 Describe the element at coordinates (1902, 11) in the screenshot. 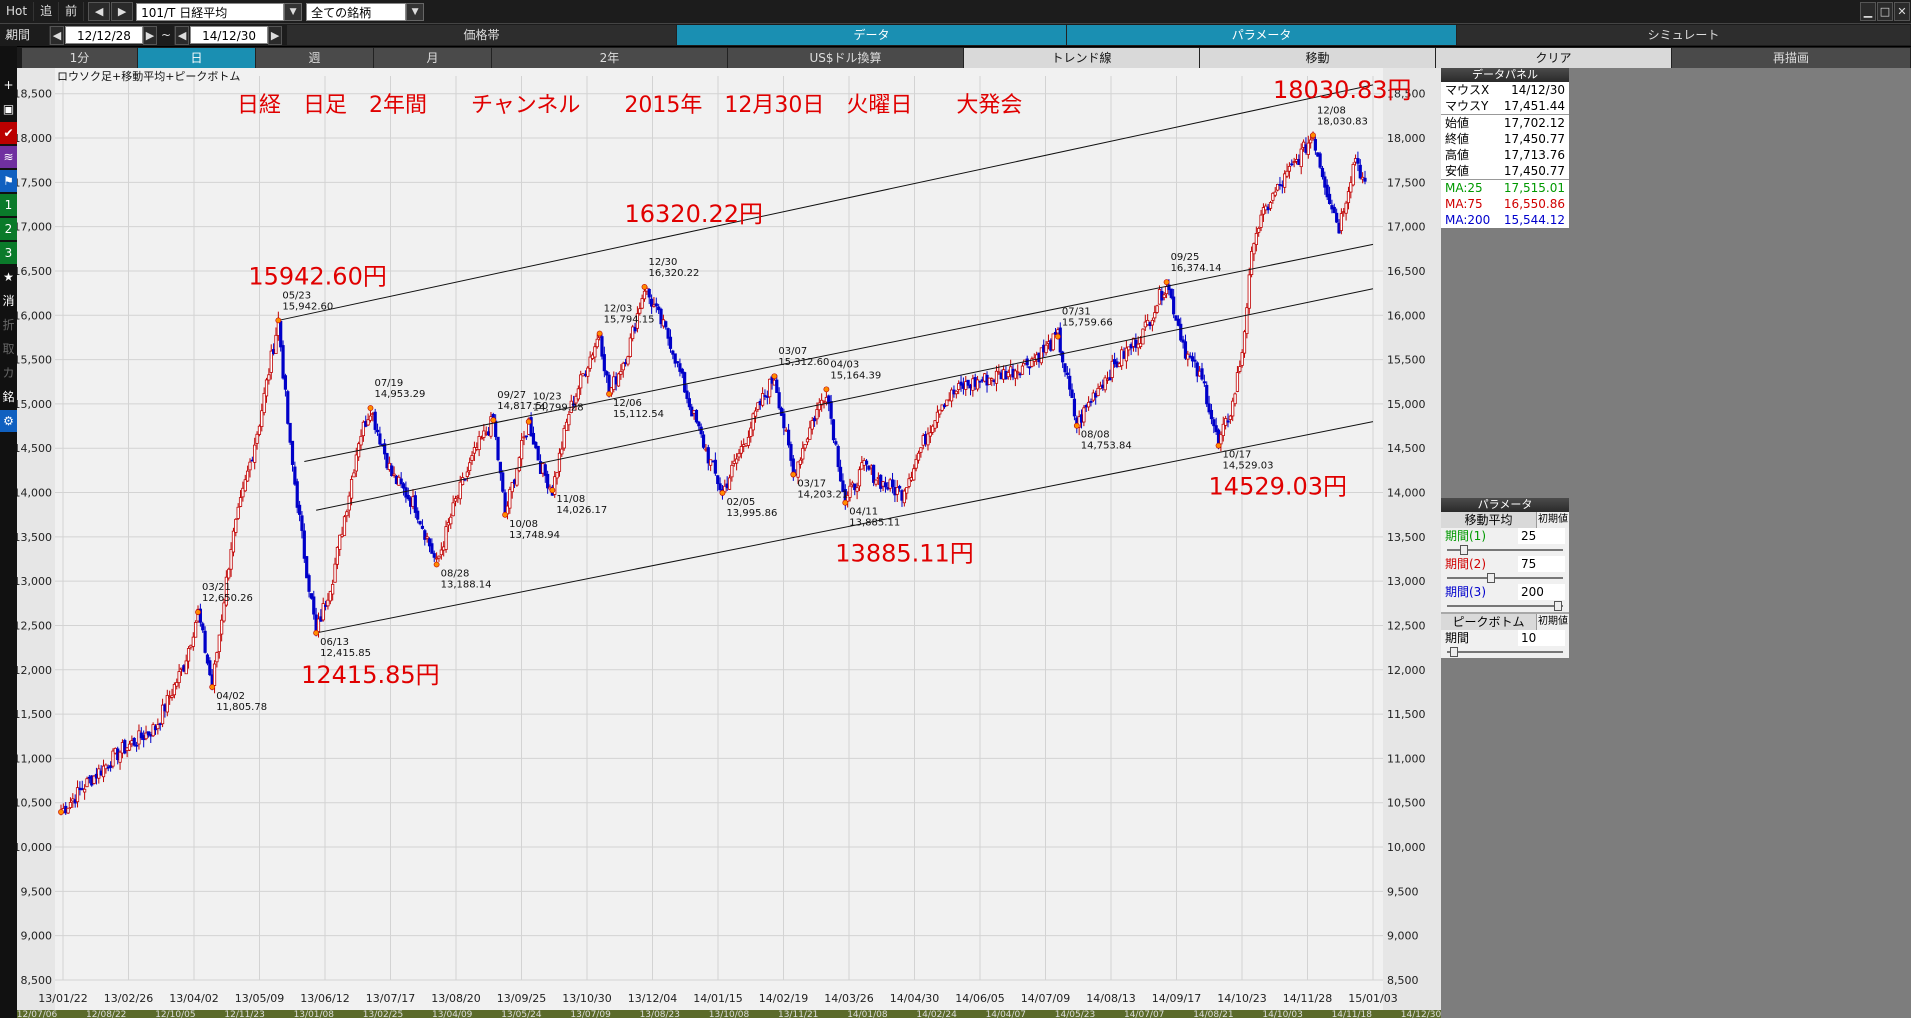

I see `close-icon: ✕` at that location.